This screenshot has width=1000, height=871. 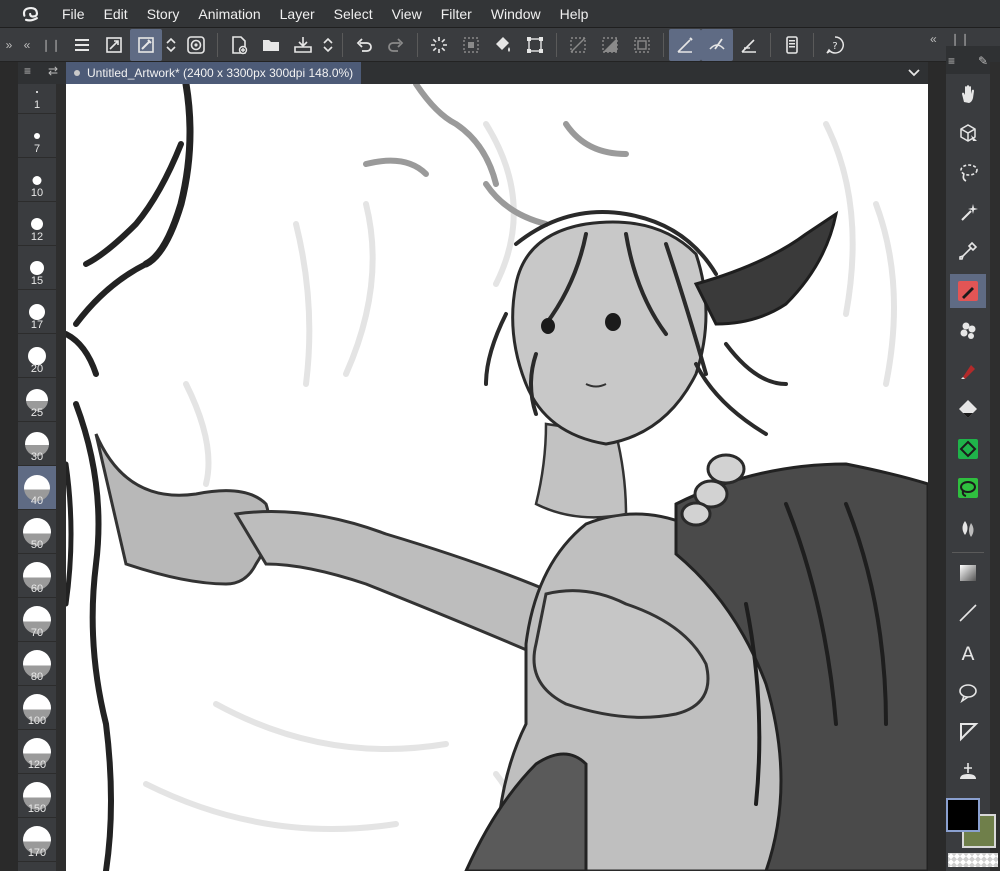 I want to click on text-icon: A, so click(x=968, y=652).